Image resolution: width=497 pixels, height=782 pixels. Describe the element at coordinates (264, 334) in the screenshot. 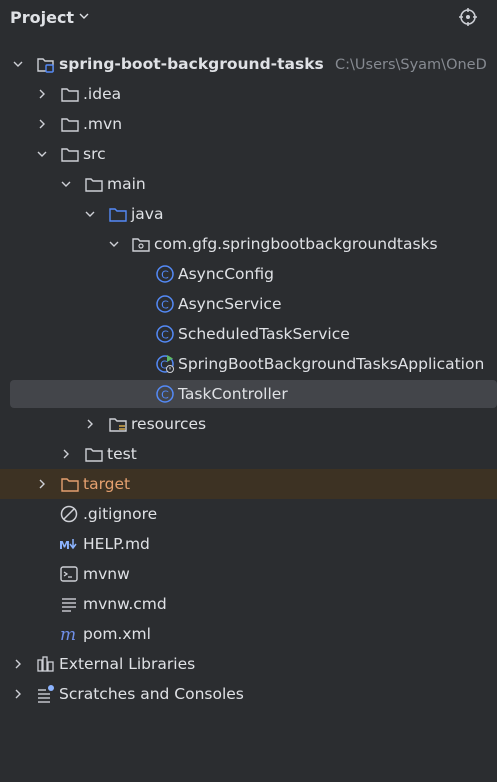

I see `tree-item-label: ScheduledTaskService` at that location.